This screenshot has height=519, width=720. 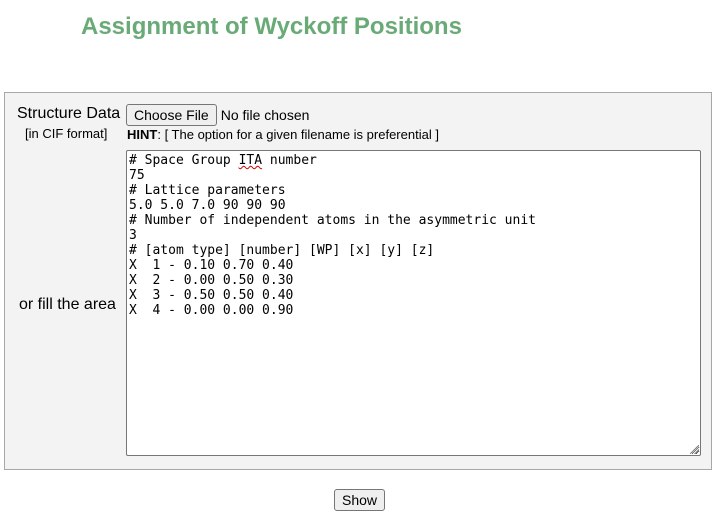 What do you see at coordinates (67, 304) in the screenshot?
I see `fill-area-label: or fill the area` at bounding box center [67, 304].